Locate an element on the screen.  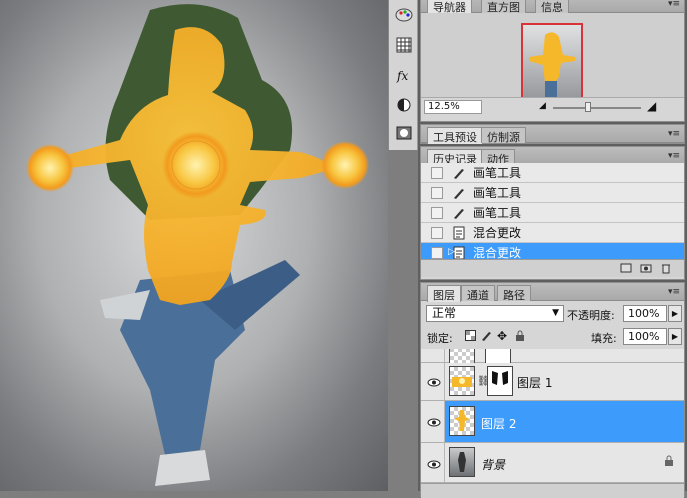
zoom-out-icon: ◢ is located at coordinates (542, 106).